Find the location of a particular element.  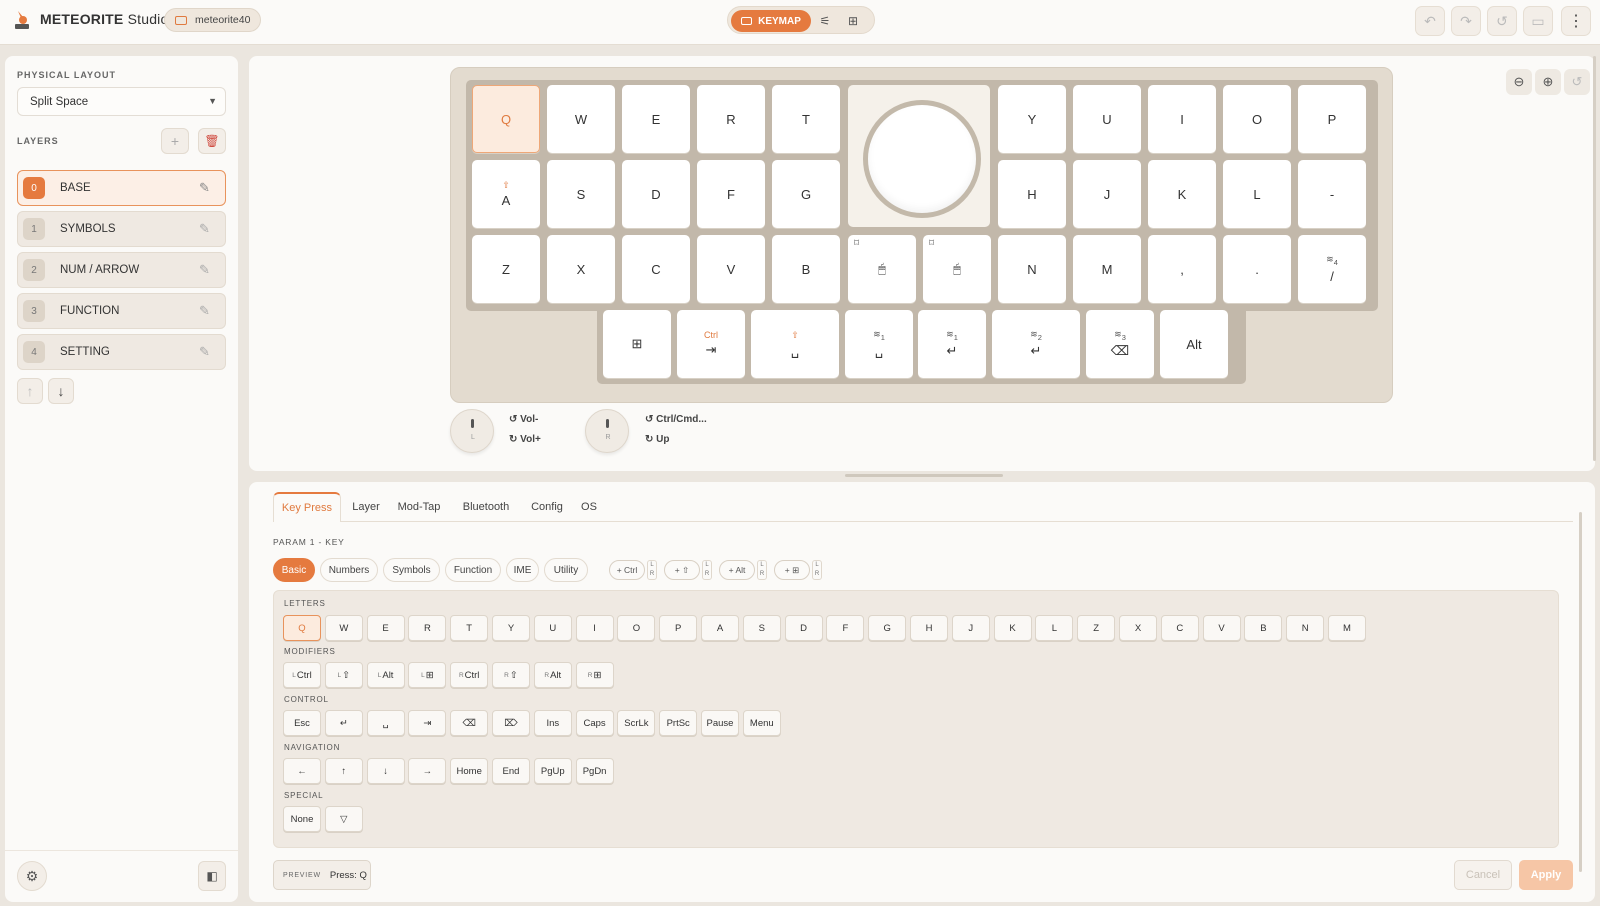

key-m: M is located at coordinates (1107, 269).